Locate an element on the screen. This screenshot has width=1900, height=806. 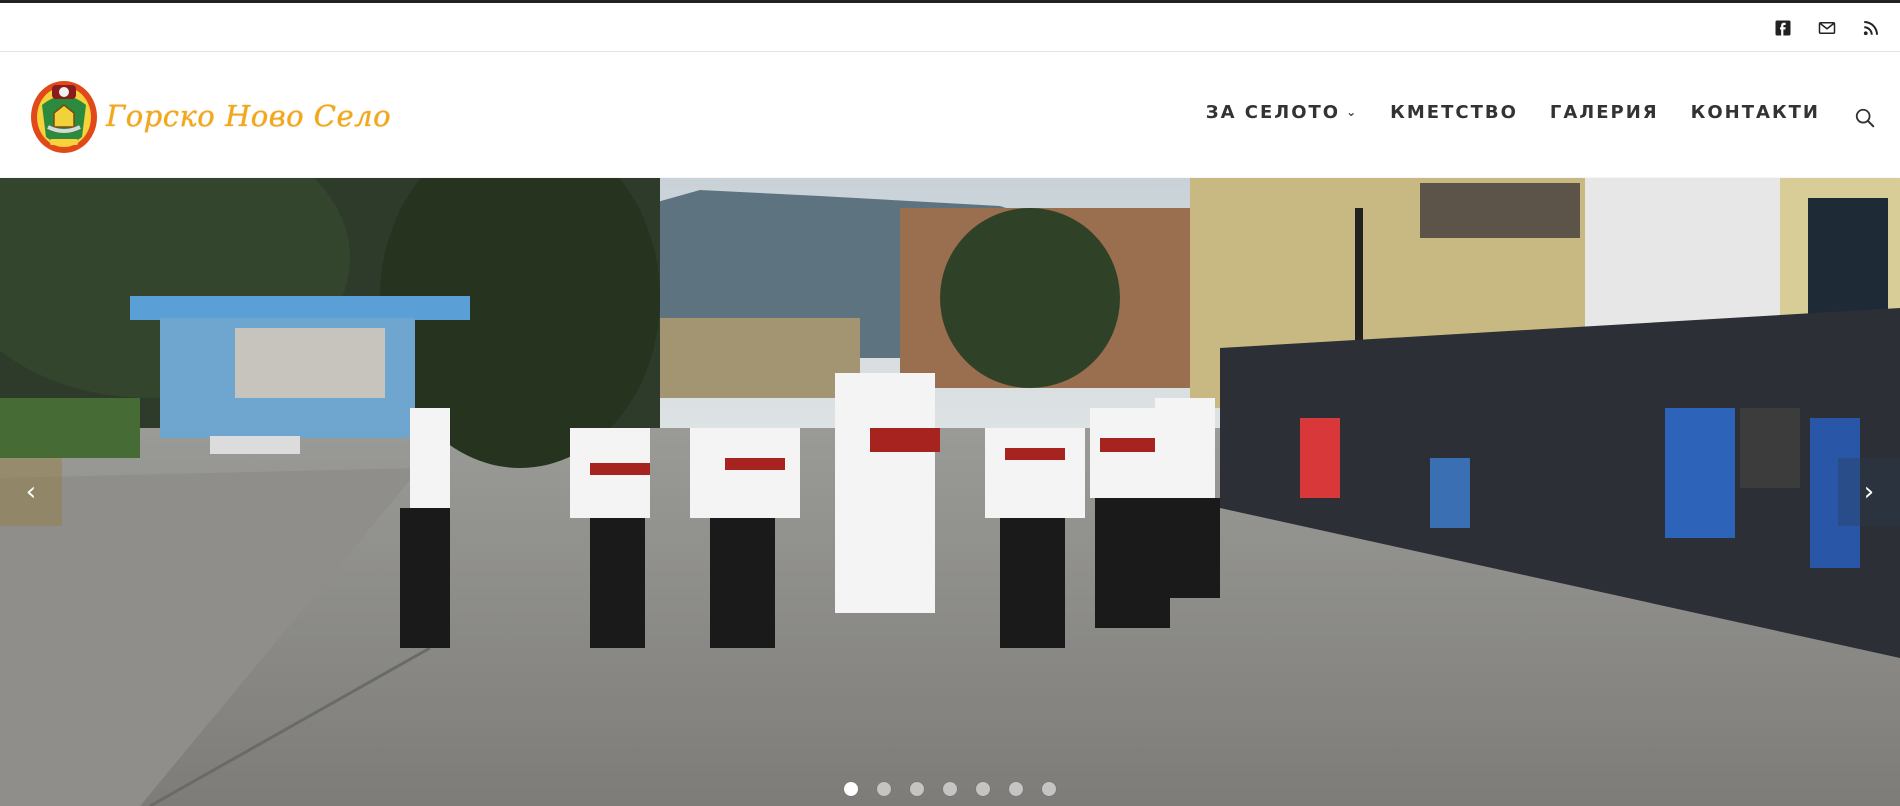
slider-next-button: › is located at coordinates (1869, 492).